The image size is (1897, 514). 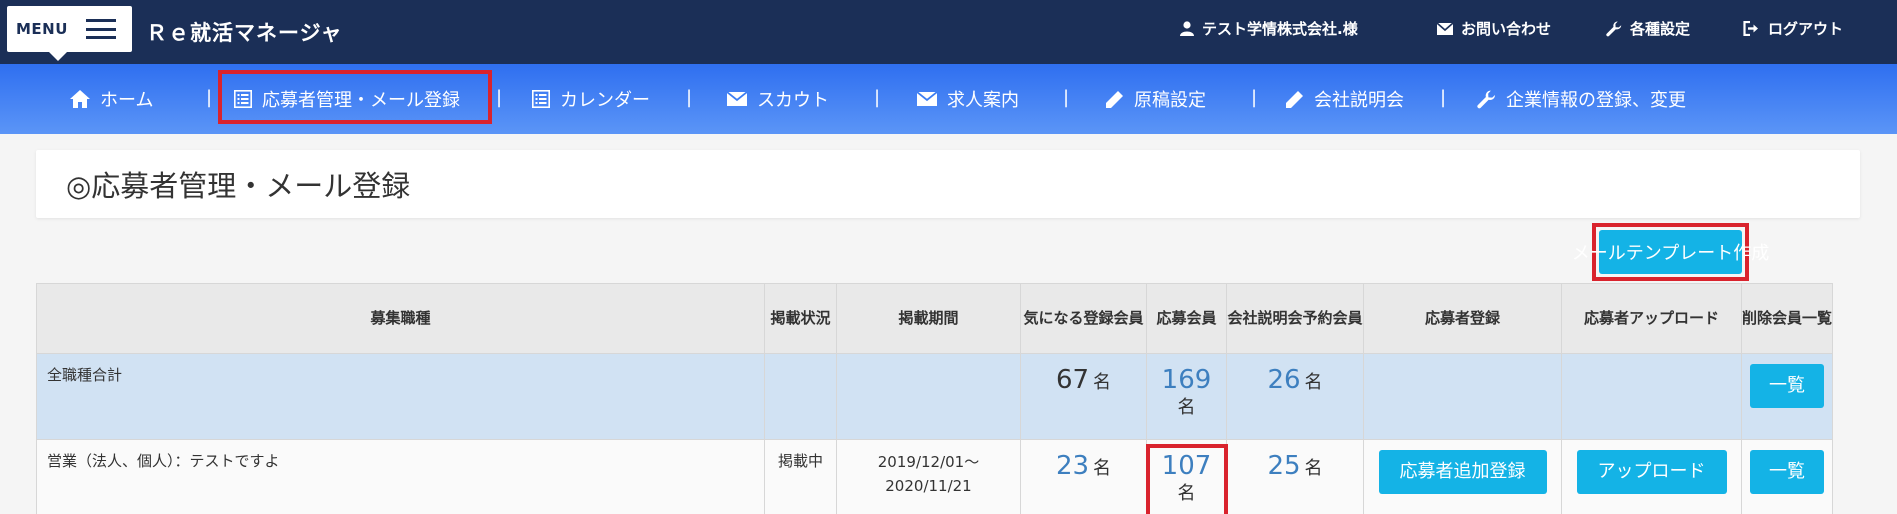 I want to click on briefing-count: 25 名, so click(x=1295, y=461).